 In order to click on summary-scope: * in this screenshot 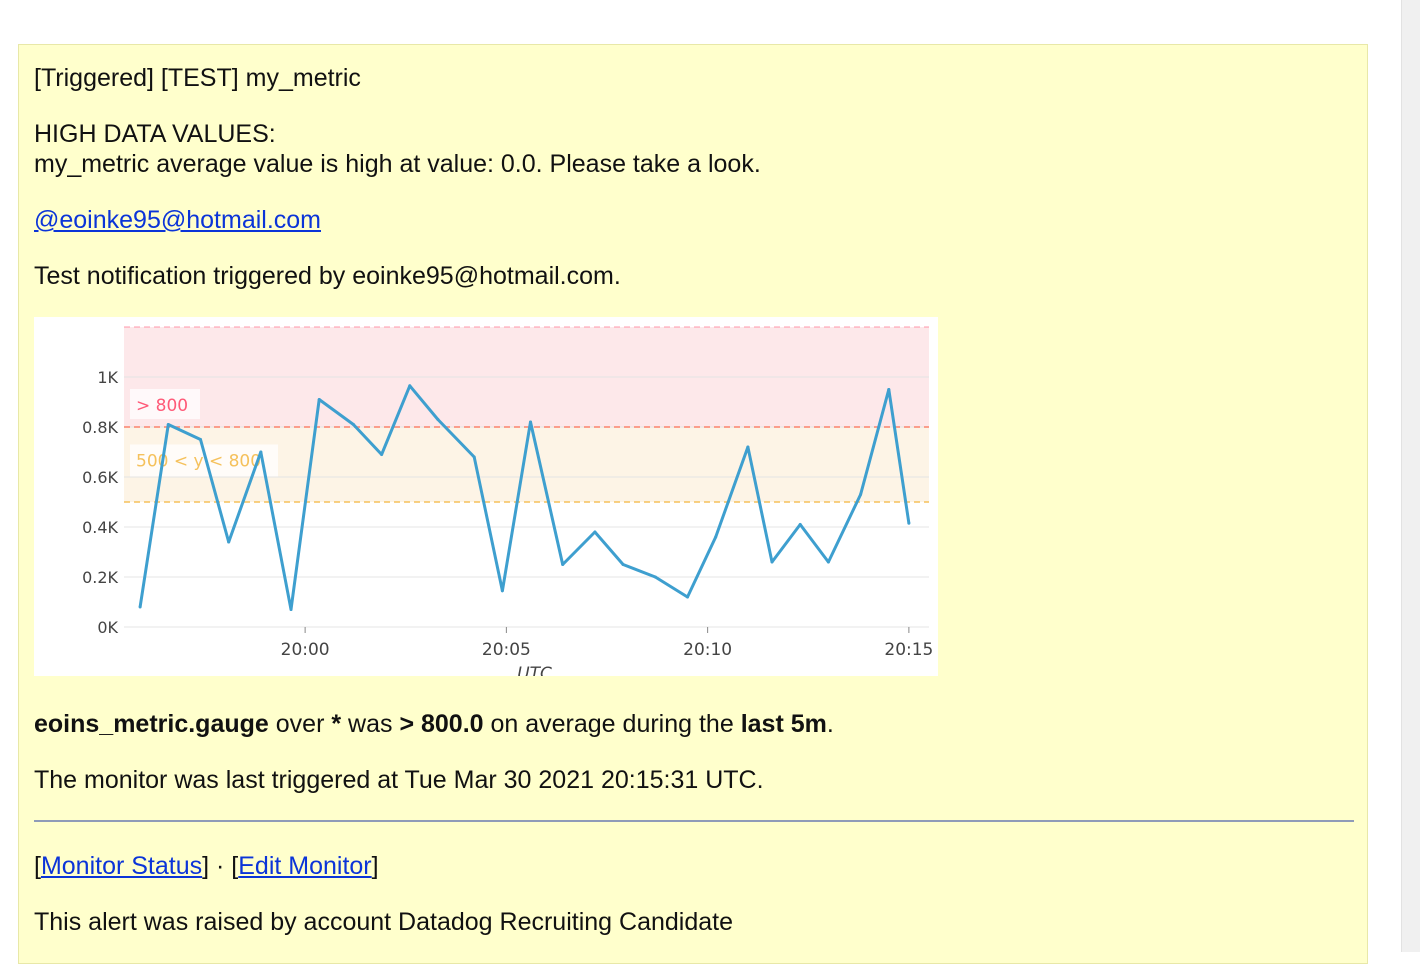, I will do `click(336, 724)`.